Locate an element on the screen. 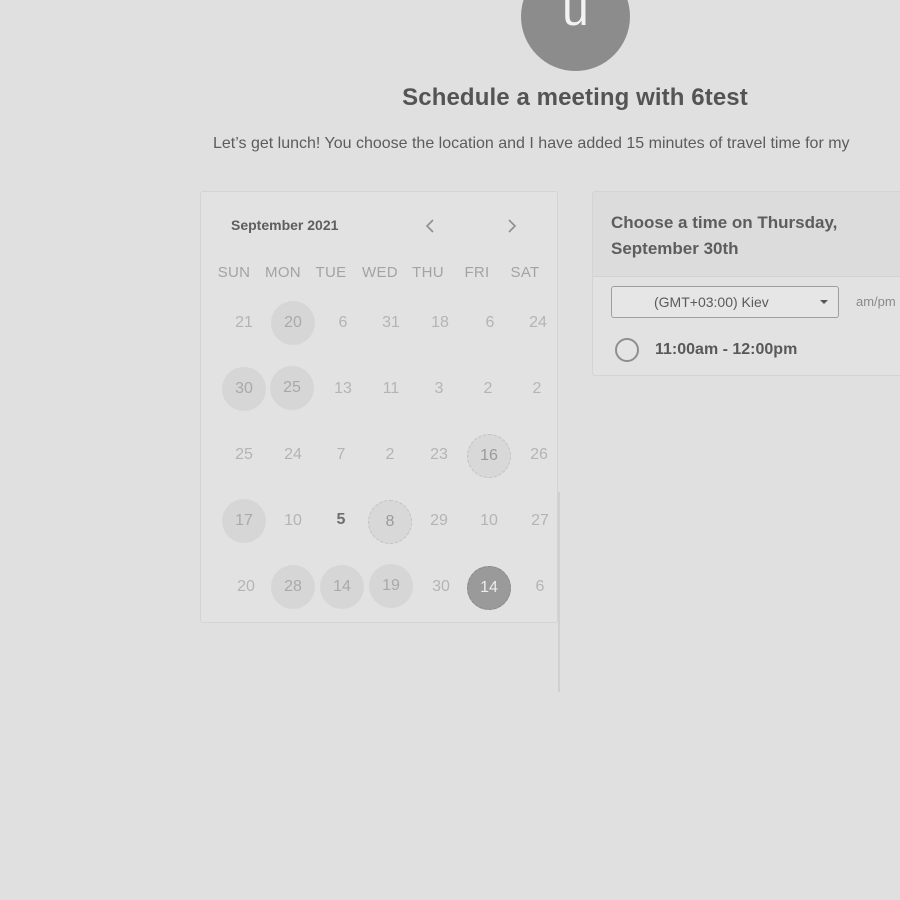  page-title: Schedule a meeting with 6test is located at coordinates (575, 97).